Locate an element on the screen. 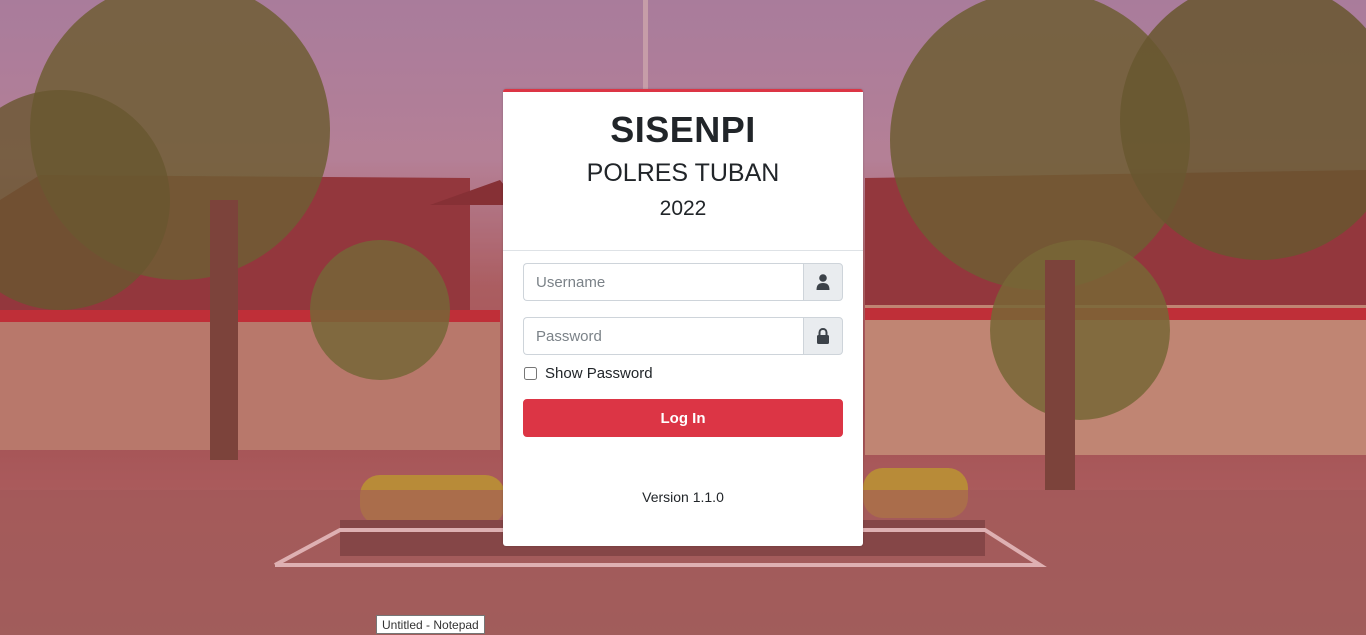 The width and height of the screenshot is (1366, 635). lock-icon is located at coordinates (823, 336).